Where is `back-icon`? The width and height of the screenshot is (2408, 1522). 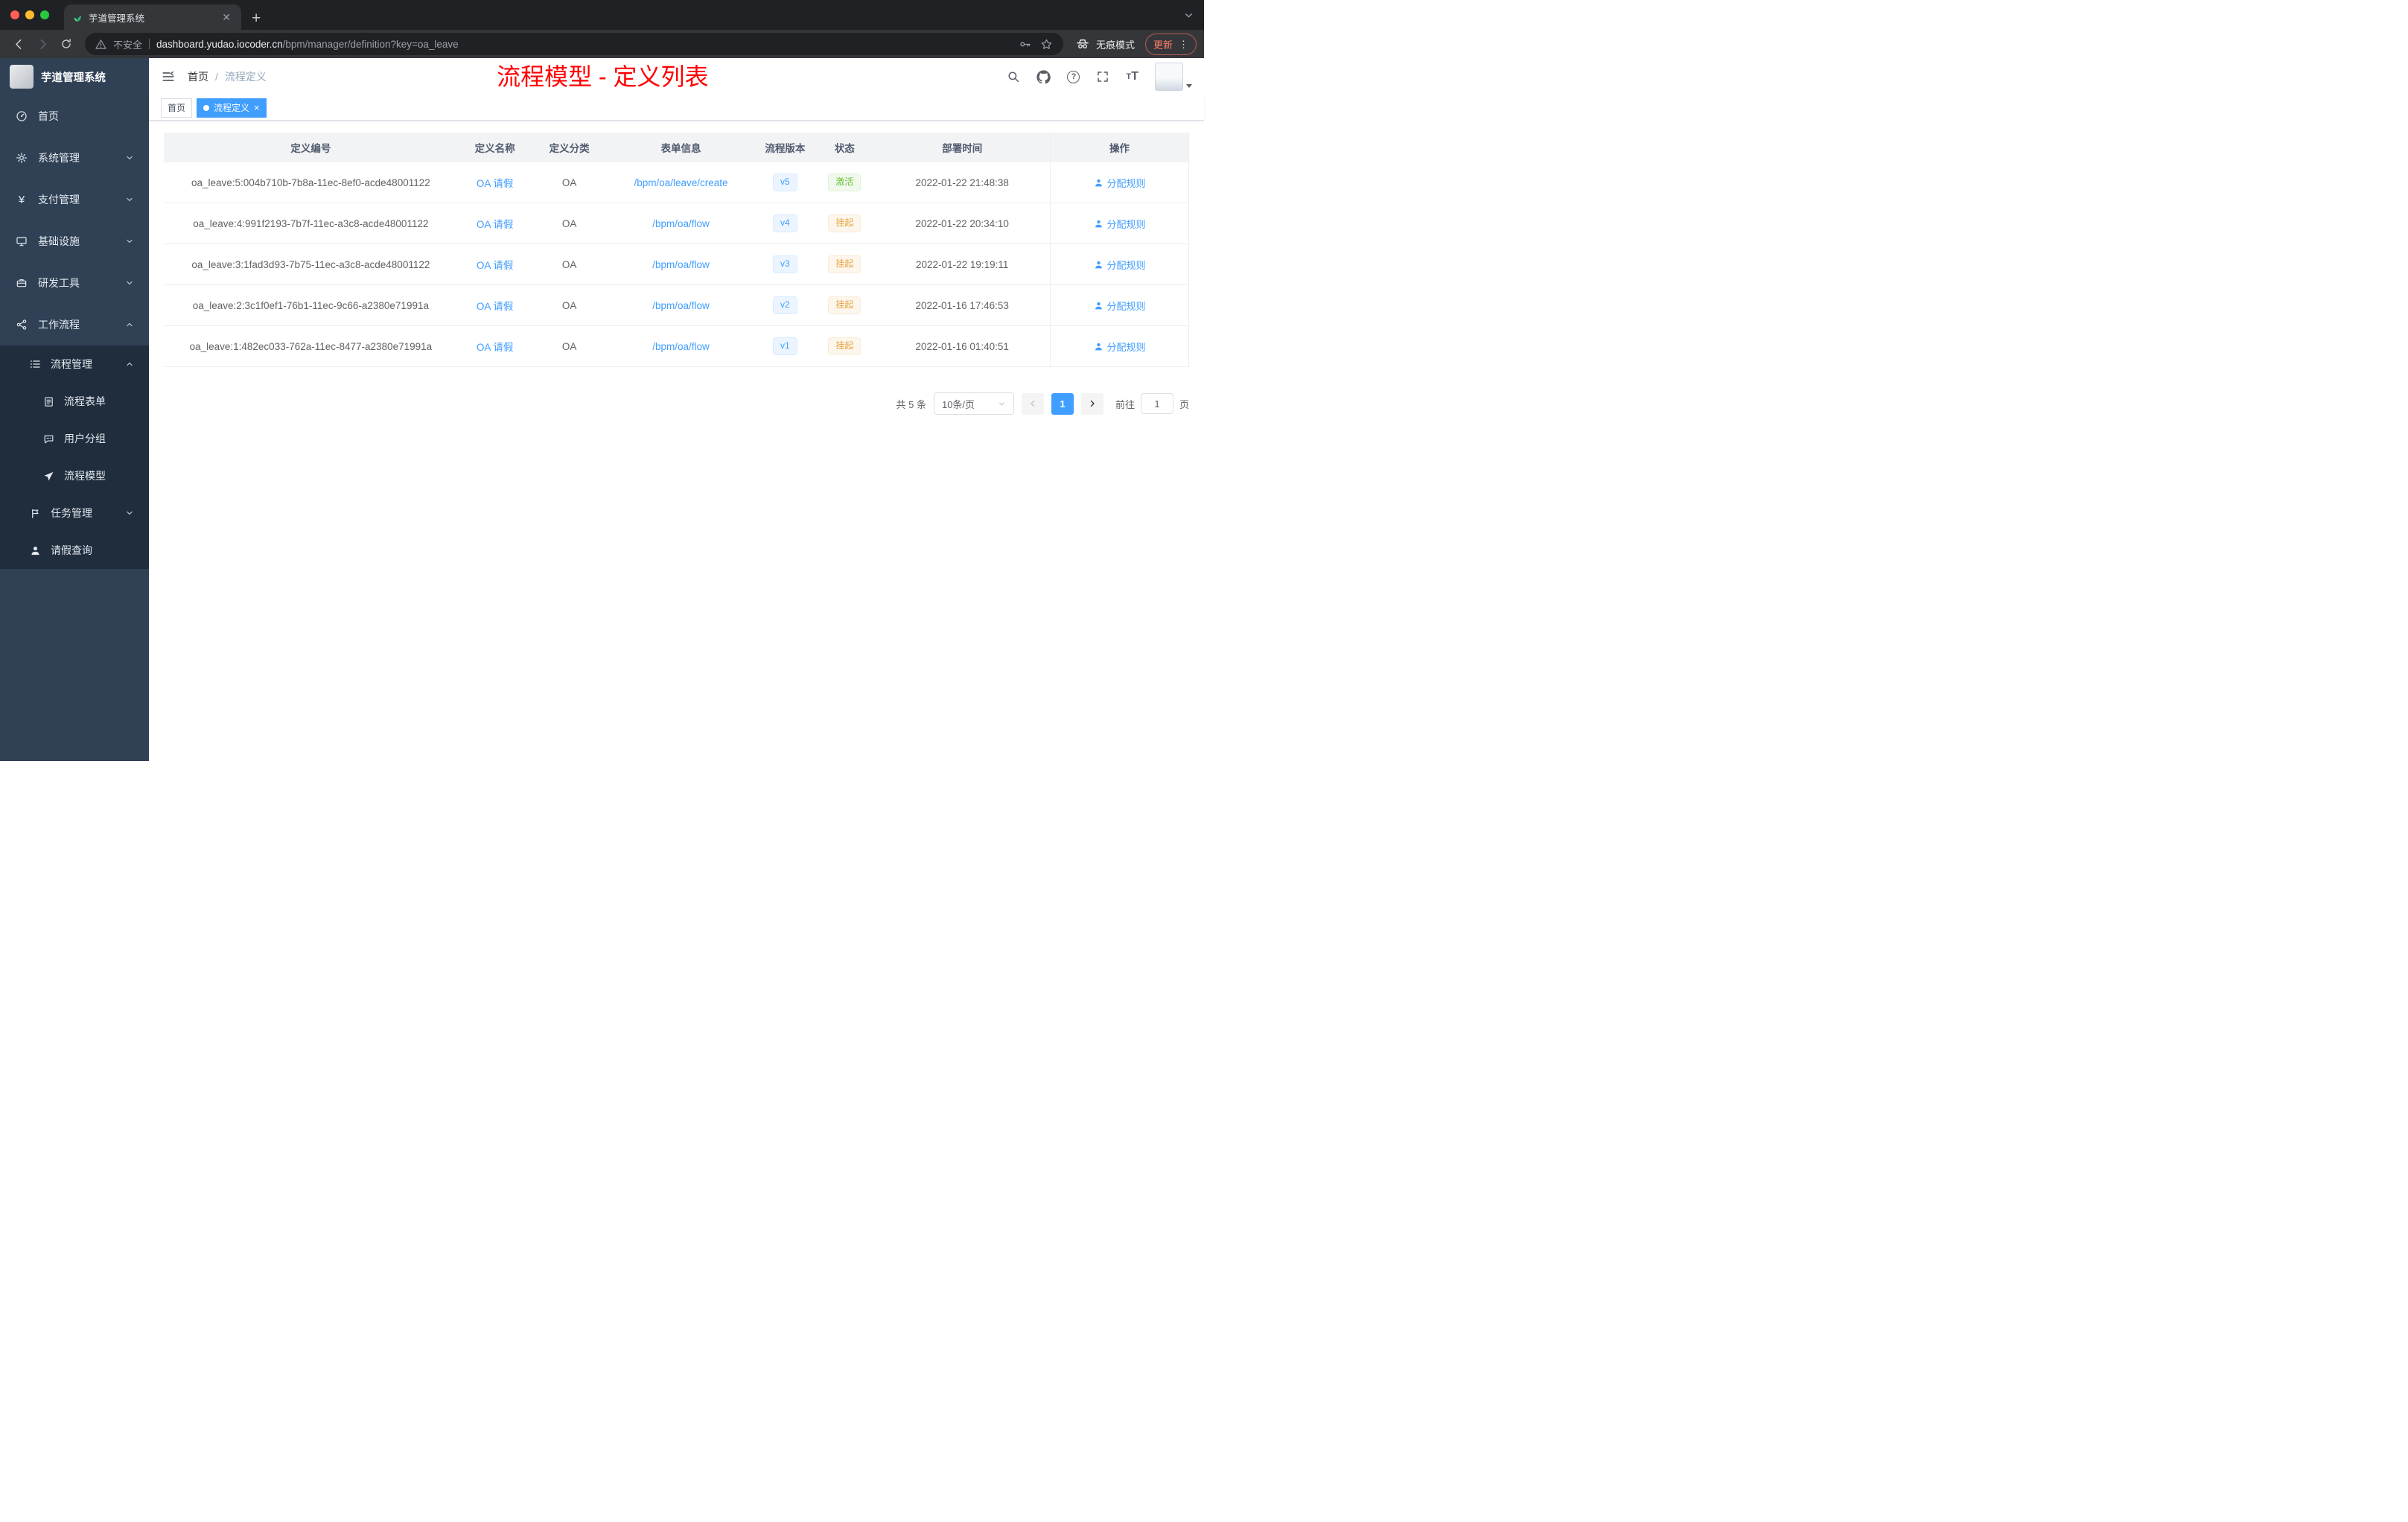 back-icon is located at coordinates (18, 44).